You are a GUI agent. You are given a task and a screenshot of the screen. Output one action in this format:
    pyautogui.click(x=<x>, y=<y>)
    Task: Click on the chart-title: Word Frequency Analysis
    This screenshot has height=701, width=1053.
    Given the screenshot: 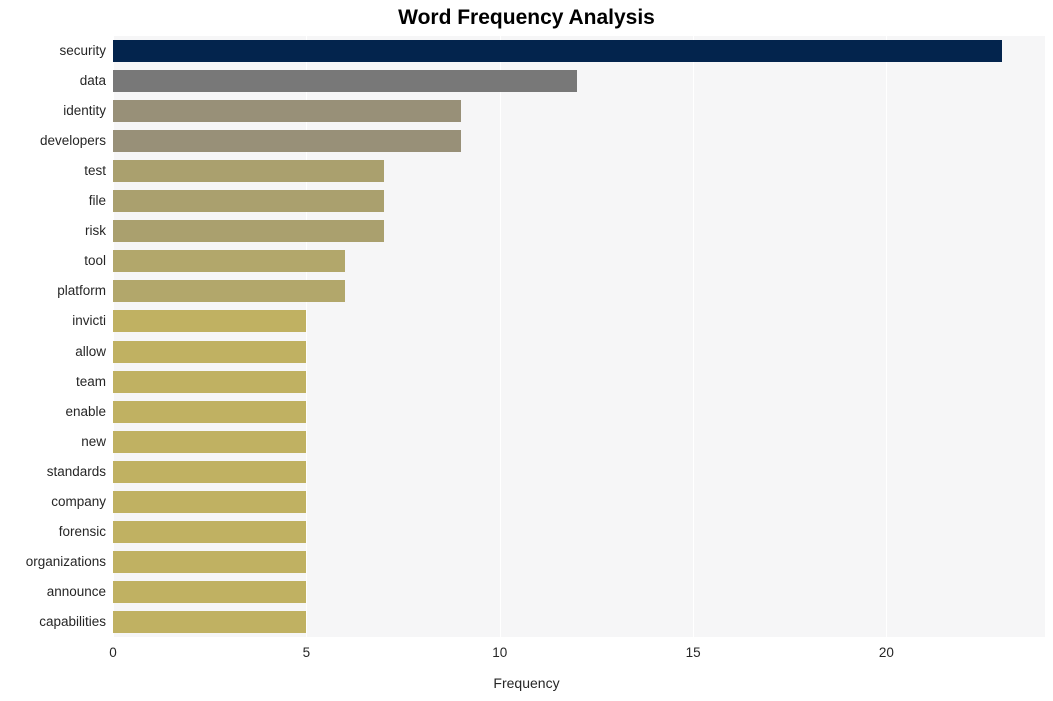 What is the action you would take?
    pyautogui.click(x=526, y=17)
    